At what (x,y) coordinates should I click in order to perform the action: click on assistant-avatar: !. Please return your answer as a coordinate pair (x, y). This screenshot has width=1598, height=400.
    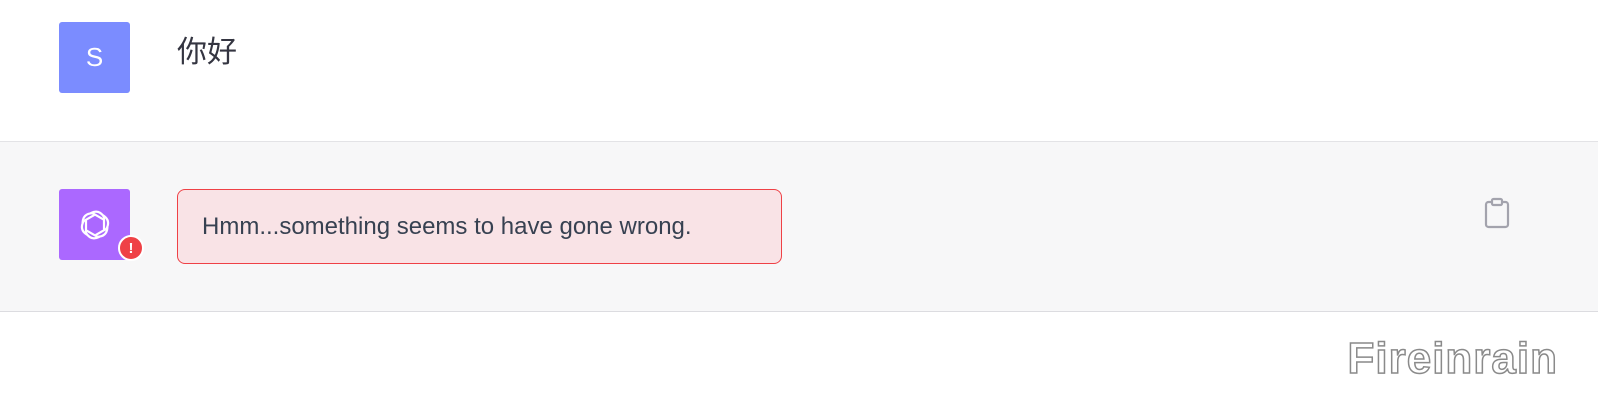
    Looking at the image, I should click on (101, 225).